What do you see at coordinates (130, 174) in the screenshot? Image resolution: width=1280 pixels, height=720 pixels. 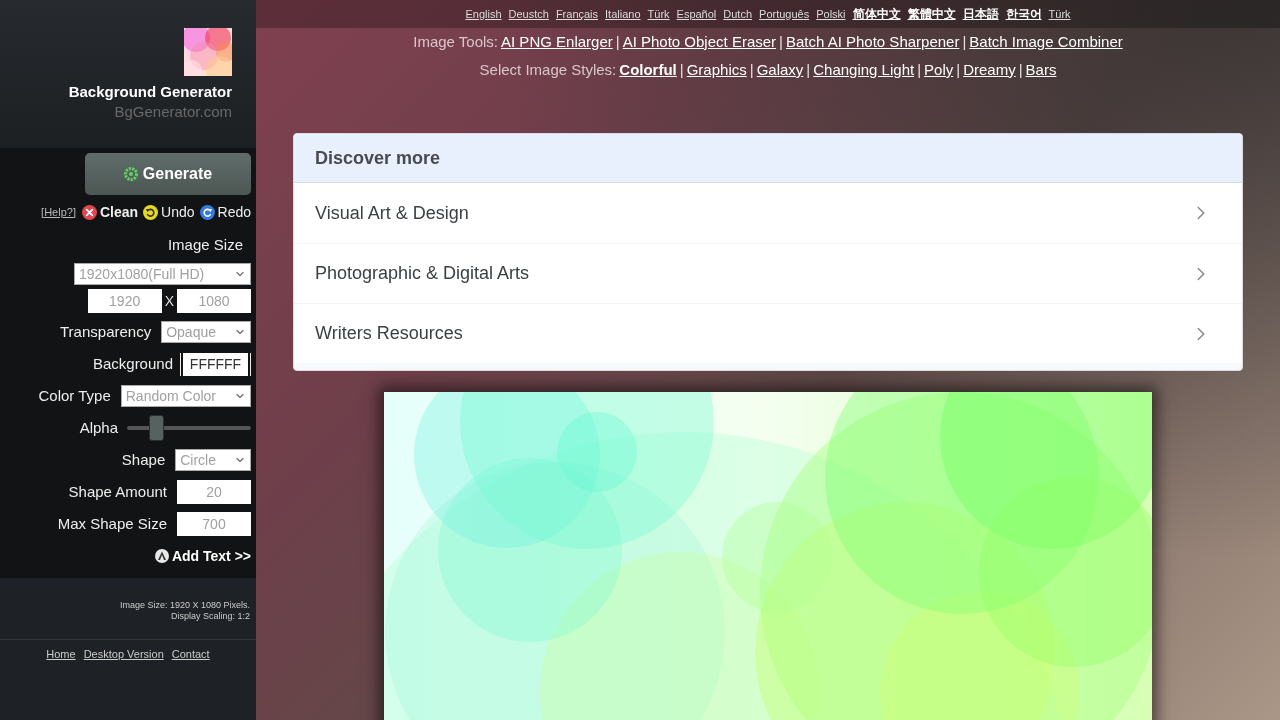 I see `gear-icon` at bounding box center [130, 174].